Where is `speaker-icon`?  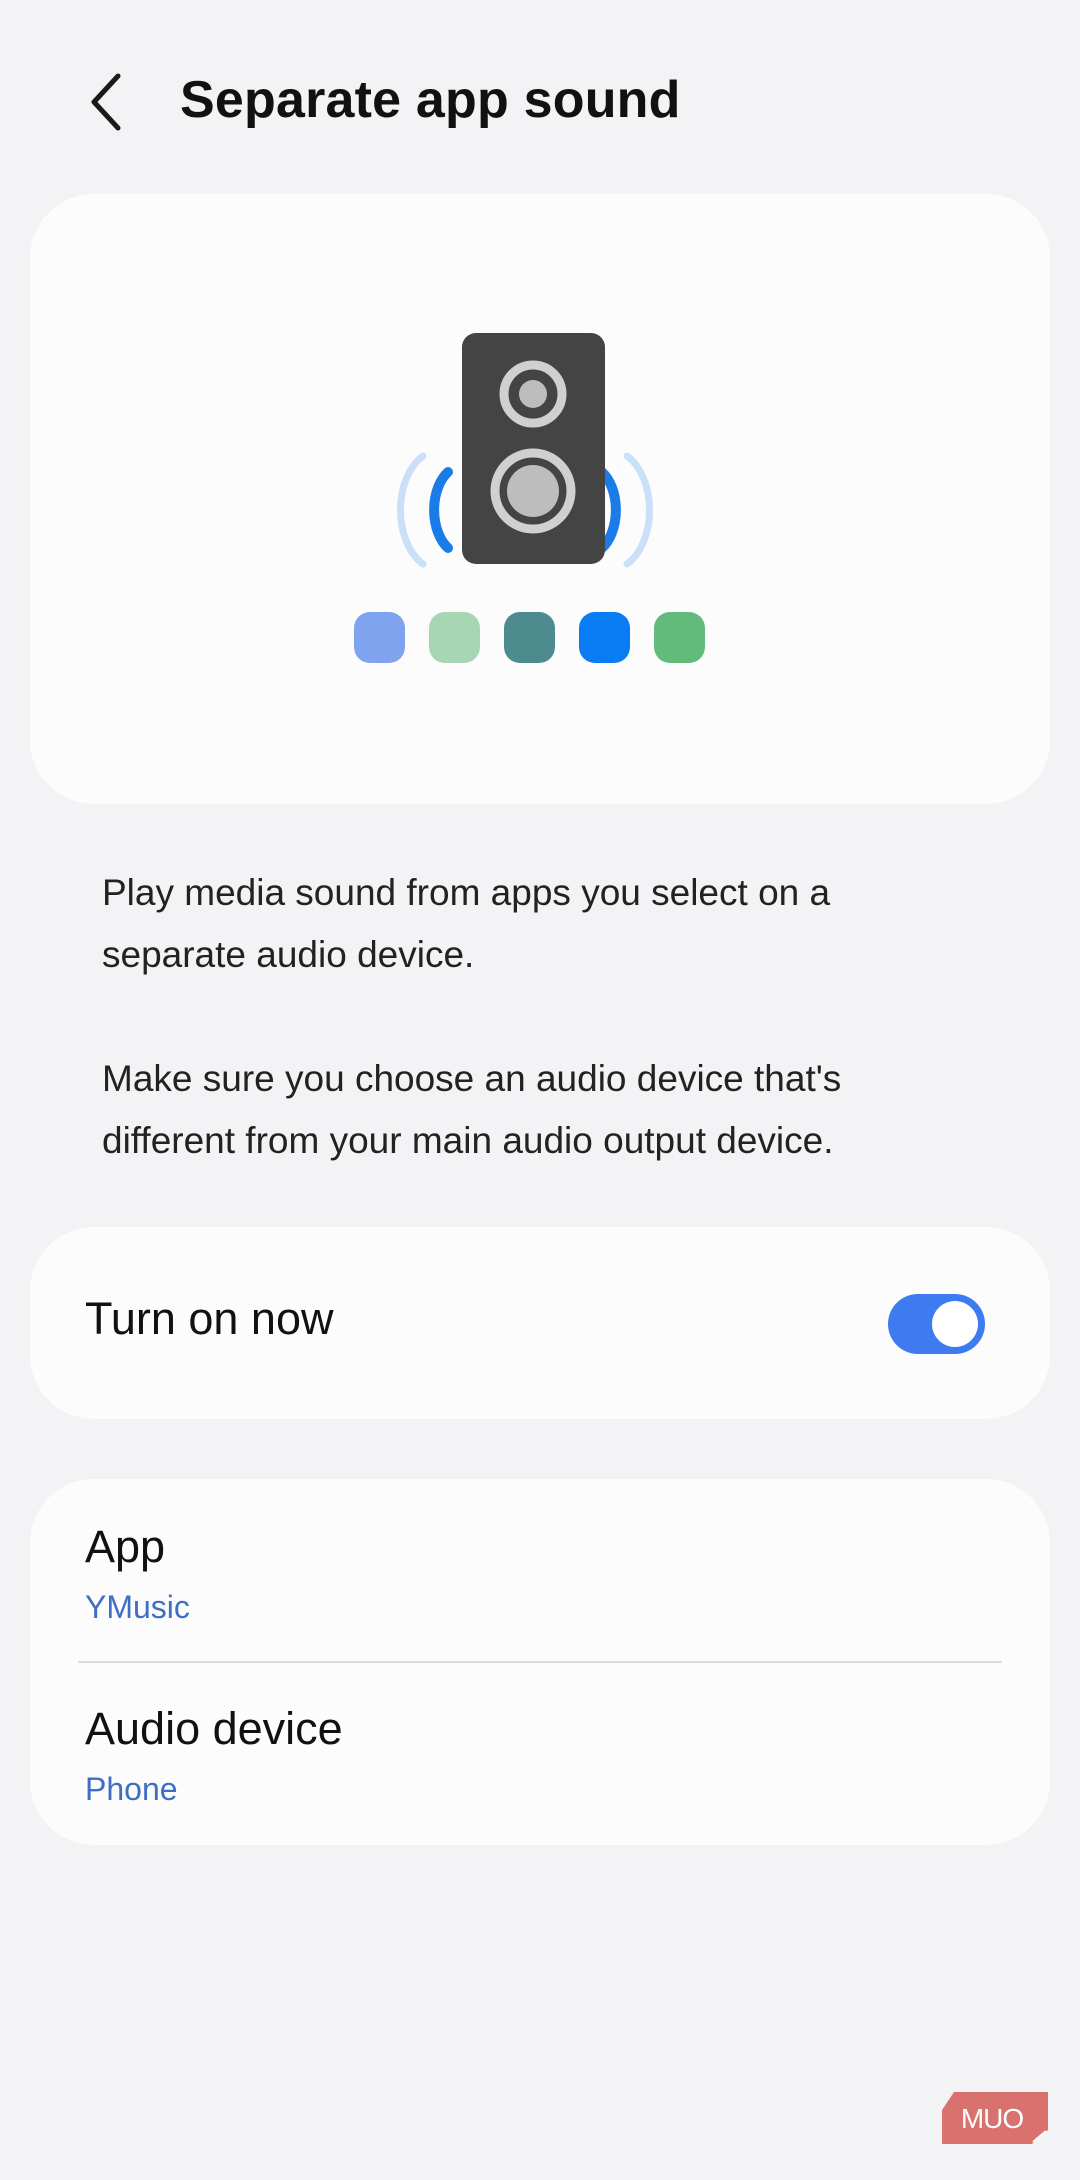 speaker-icon is located at coordinates (525, 450).